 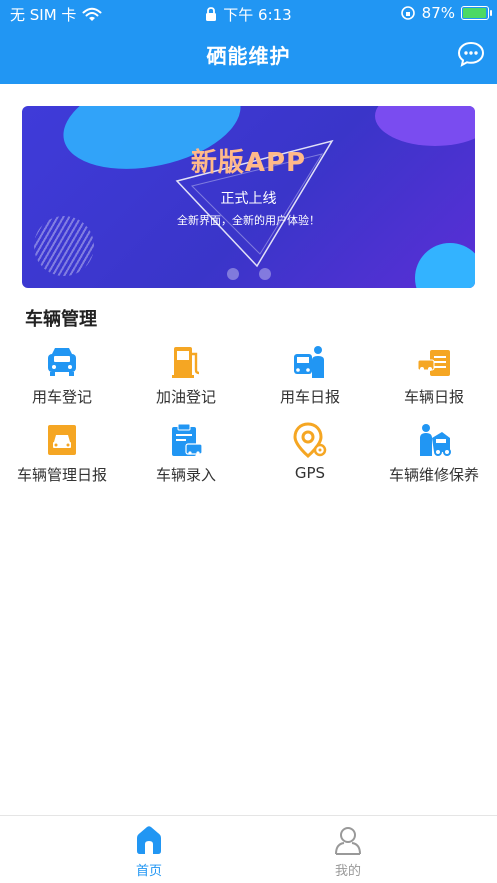 I want to click on page-title: 硒能维护, so click(x=248, y=56).